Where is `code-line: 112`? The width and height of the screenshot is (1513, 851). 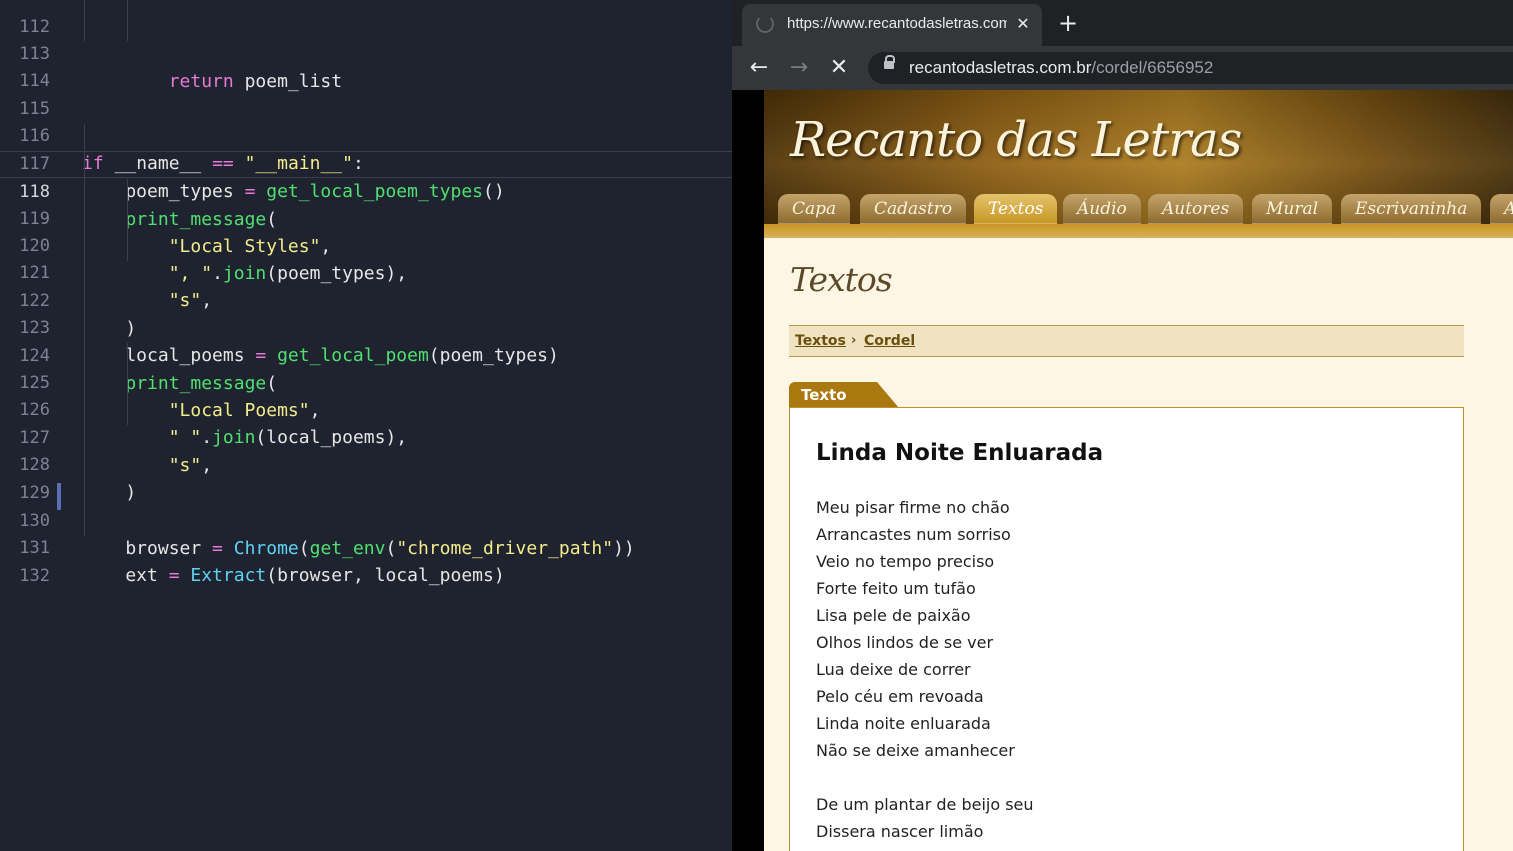
code-line: 112 is located at coordinates (366, 18).